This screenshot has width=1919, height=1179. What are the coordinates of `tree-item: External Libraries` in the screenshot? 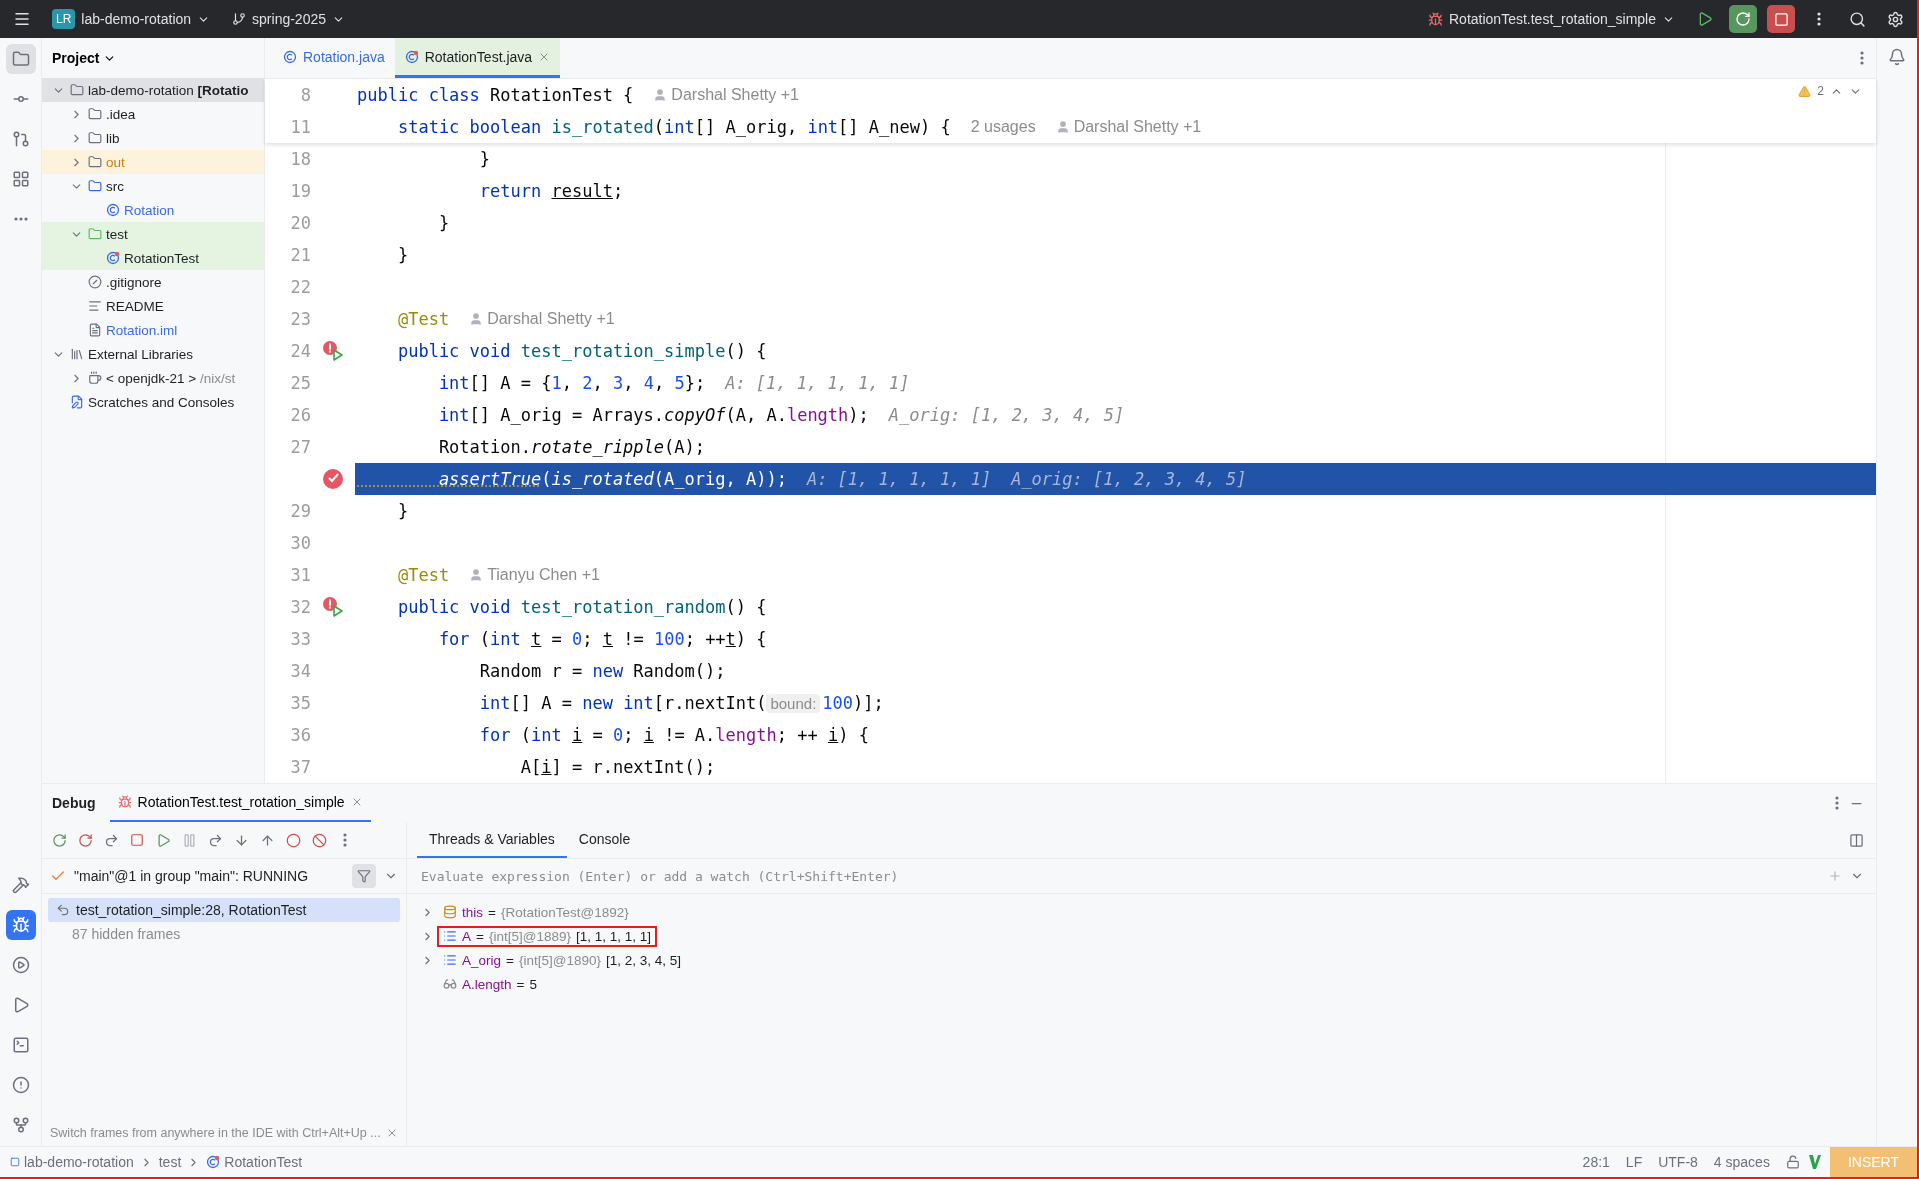 It's located at (153, 354).